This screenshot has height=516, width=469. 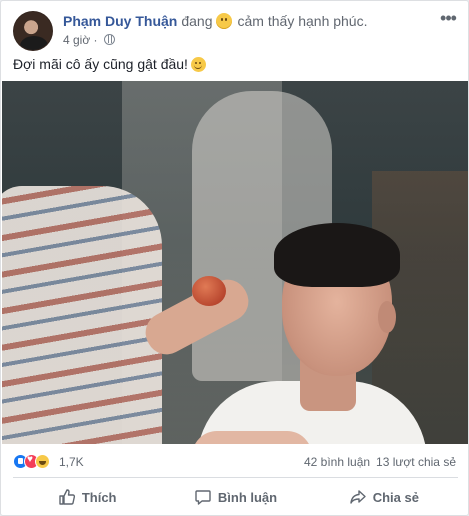 I want to click on haha-icon, so click(x=42, y=461).